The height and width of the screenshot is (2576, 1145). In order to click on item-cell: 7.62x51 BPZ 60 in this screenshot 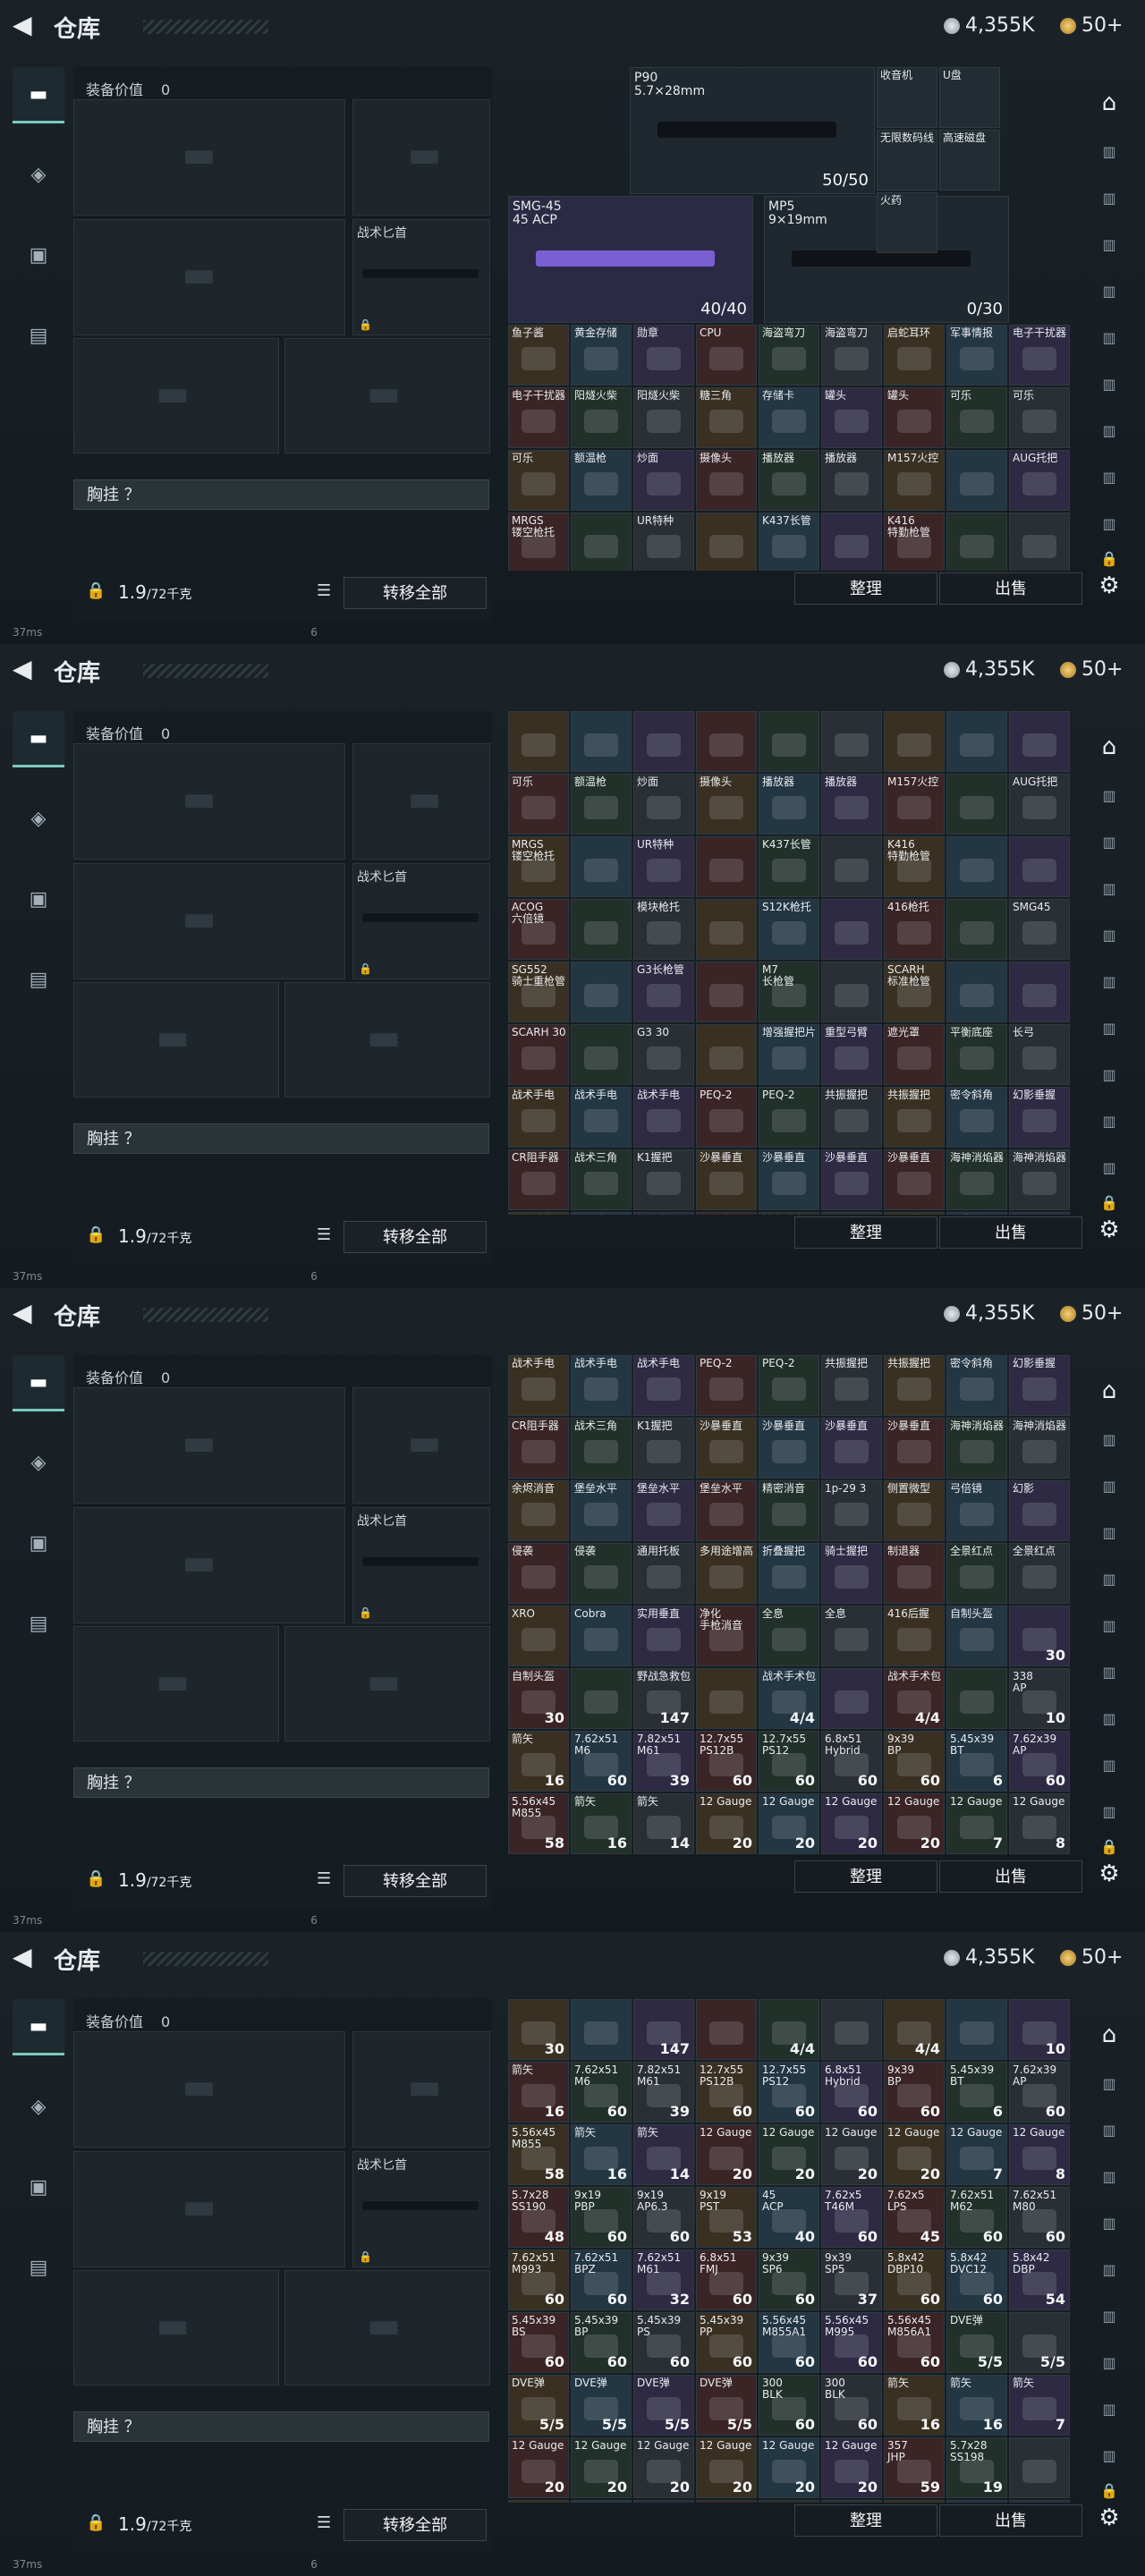, I will do `click(601, 2280)`.